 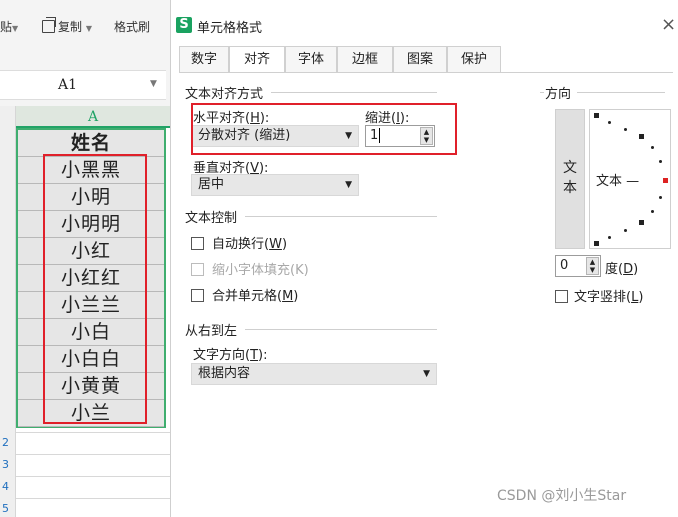 What do you see at coordinates (83, 85) in the screenshot?
I see `name-box: A1 ▼` at bounding box center [83, 85].